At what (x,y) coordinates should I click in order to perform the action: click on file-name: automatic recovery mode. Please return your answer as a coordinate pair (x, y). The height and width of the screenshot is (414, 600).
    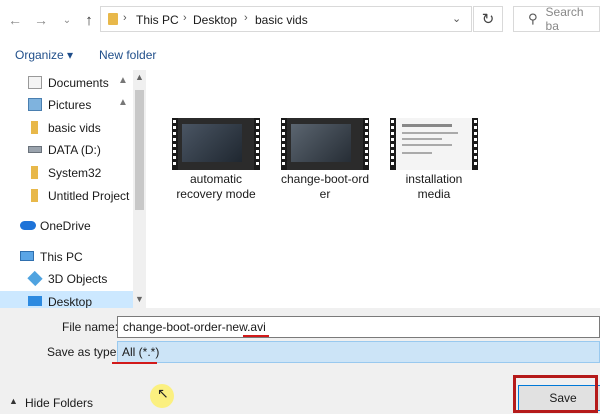
    Looking at the image, I should click on (216, 186).